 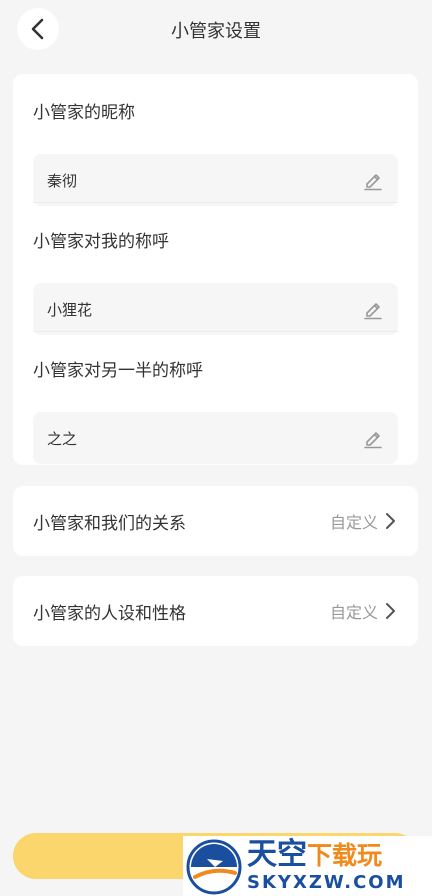 I want to click on watermark-title: 天空下载玩, so click(x=326, y=854).